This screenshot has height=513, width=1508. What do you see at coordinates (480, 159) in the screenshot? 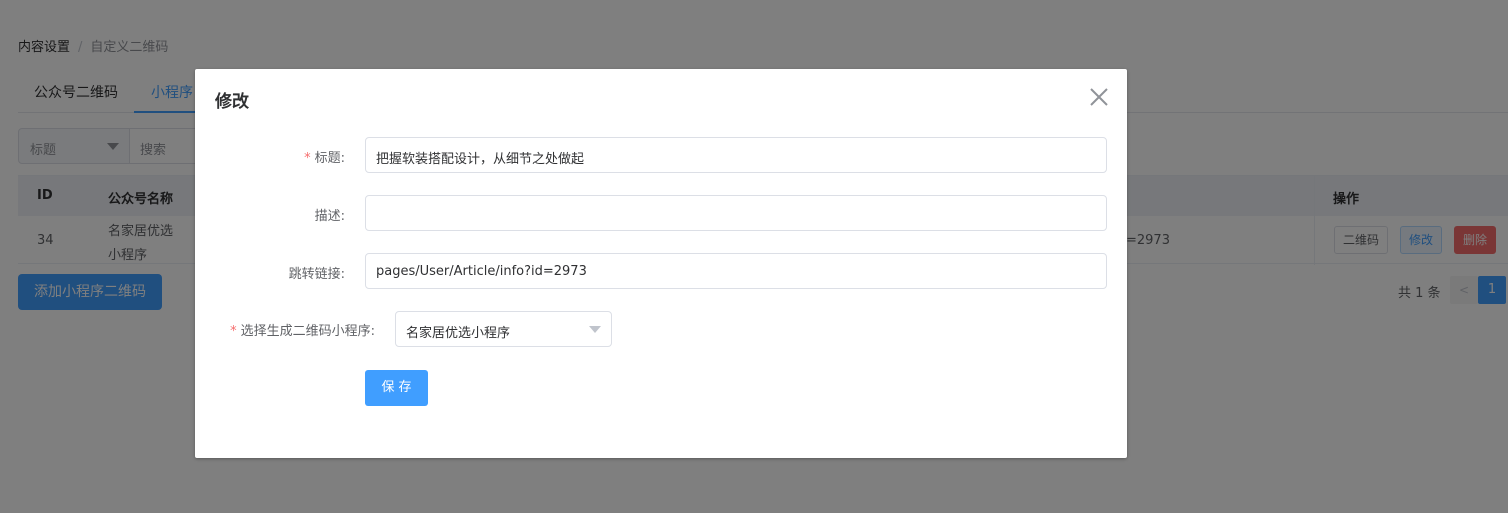
I see `title-input-value: 把握软装搭配设计，从细节之处做起` at bounding box center [480, 159].